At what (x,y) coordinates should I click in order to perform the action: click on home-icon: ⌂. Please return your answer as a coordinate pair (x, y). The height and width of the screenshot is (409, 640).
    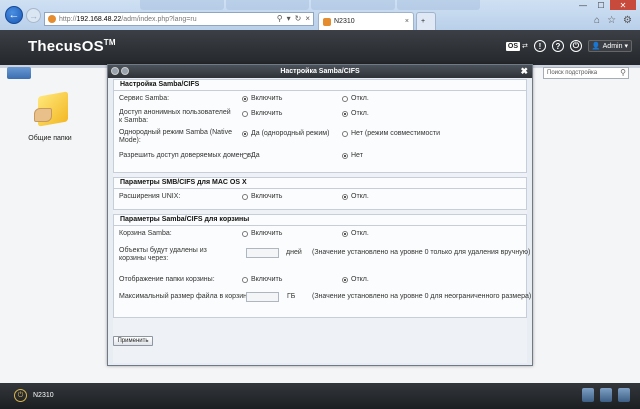
    Looking at the image, I should click on (597, 20).